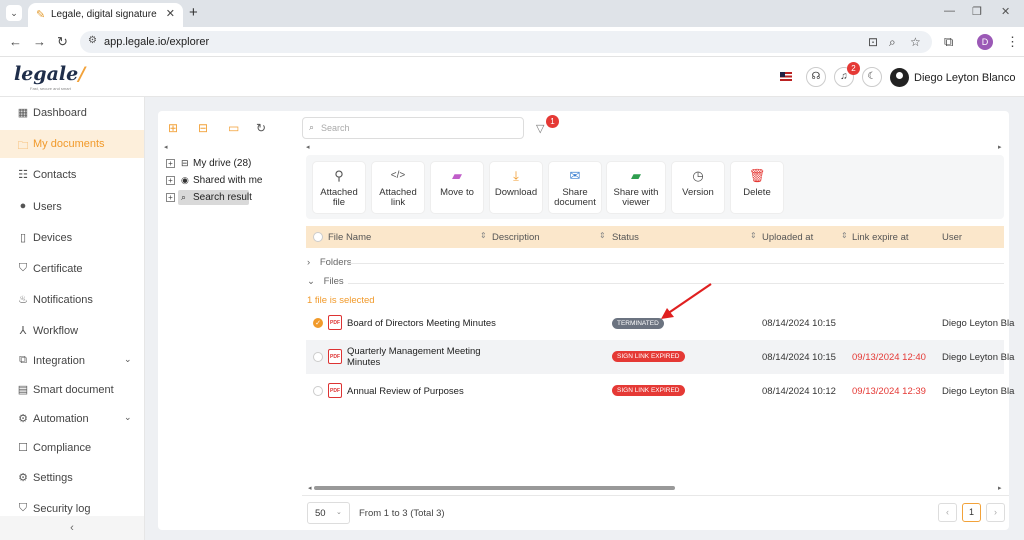  Describe the element at coordinates (872, 77) in the screenshot. I see `theme-toggle-icon: ☾` at that location.